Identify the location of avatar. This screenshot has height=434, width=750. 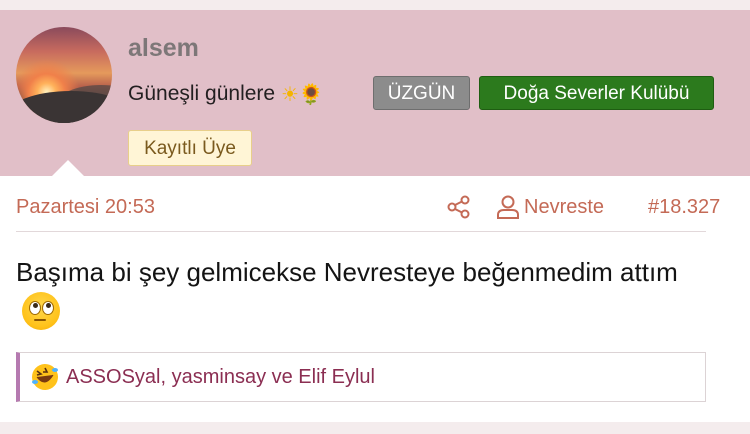
(64, 75).